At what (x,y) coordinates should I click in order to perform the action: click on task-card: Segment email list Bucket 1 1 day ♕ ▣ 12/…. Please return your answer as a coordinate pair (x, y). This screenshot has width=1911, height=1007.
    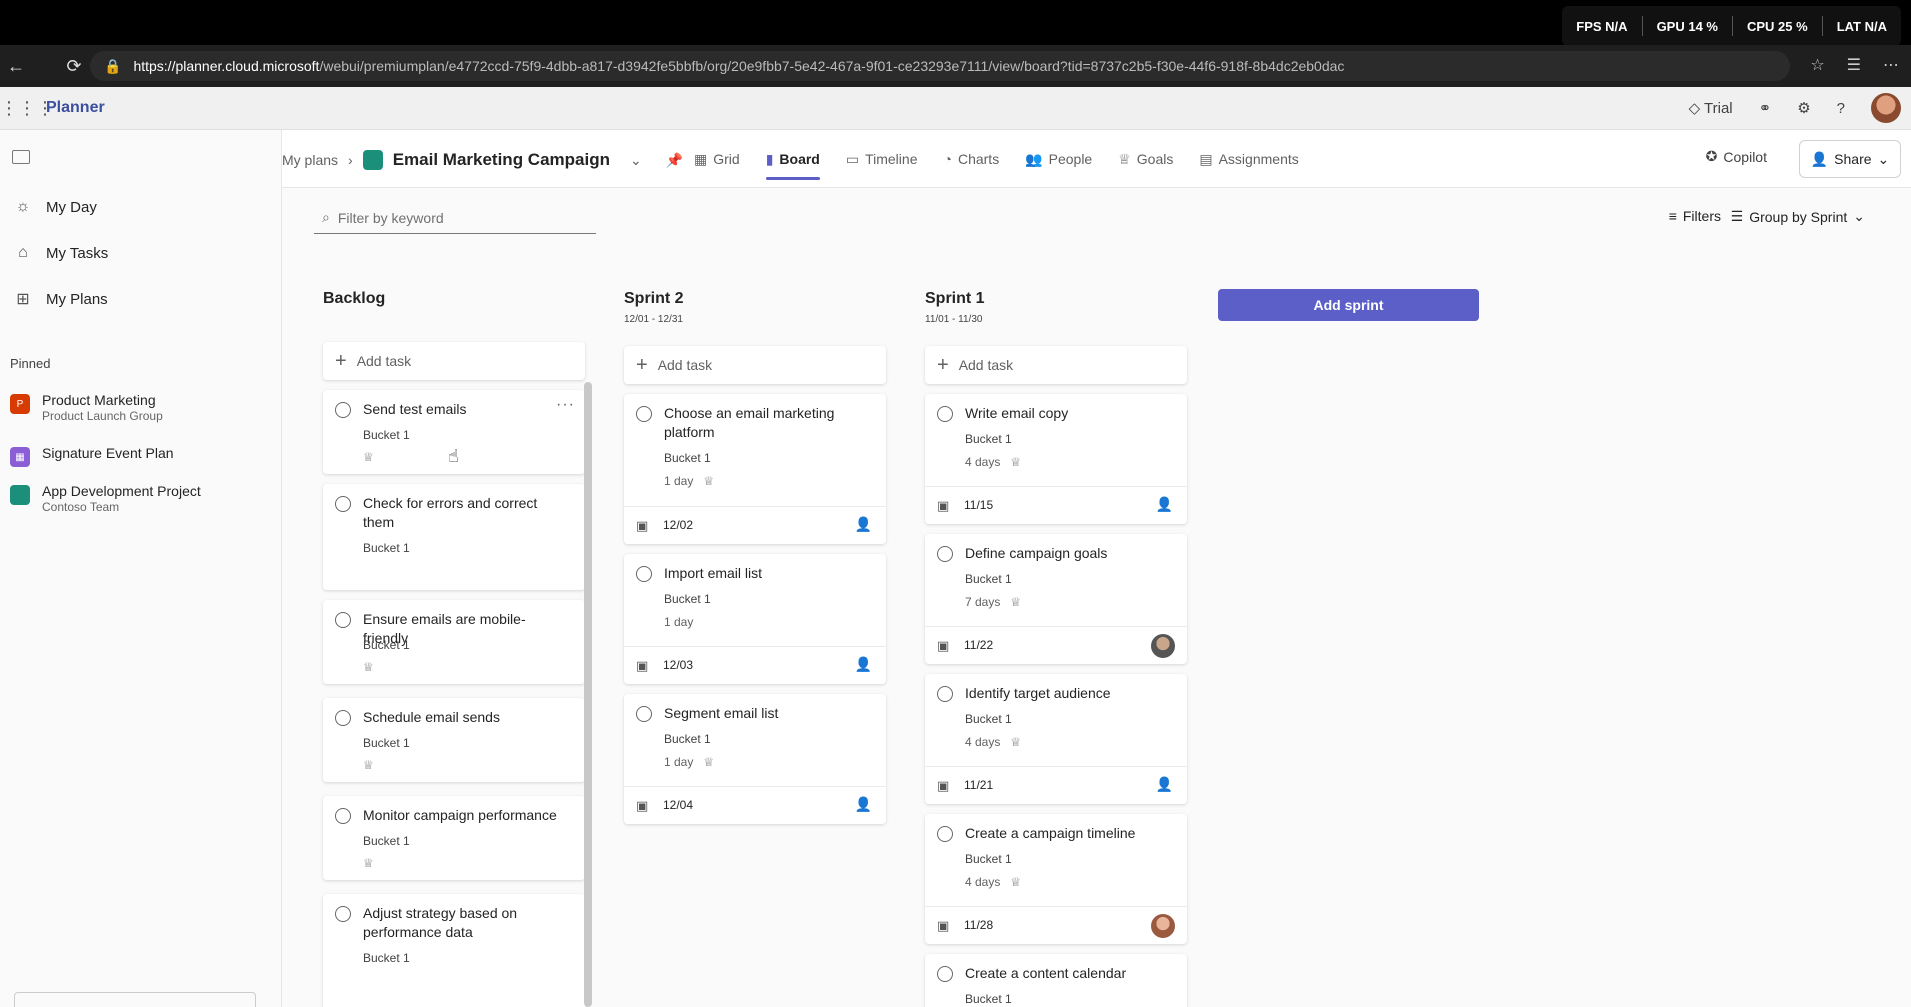
    Looking at the image, I should click on (755, 759).